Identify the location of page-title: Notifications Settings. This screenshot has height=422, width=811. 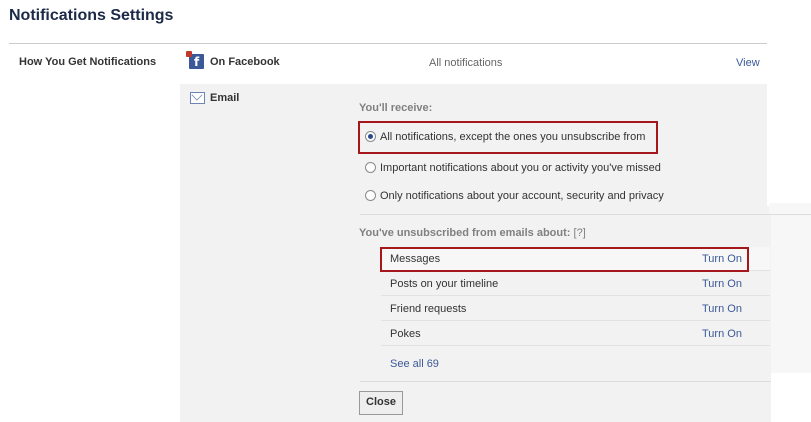
(91, 15).